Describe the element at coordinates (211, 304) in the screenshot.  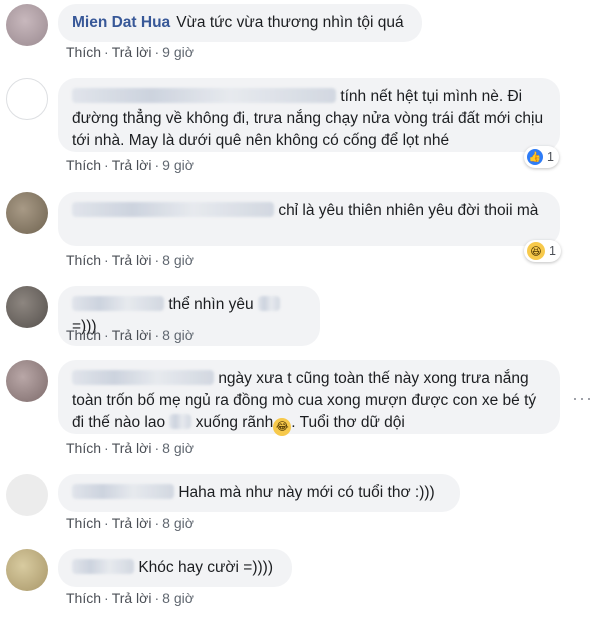
I see `comment-text: thể nhìn yêu` at that location.